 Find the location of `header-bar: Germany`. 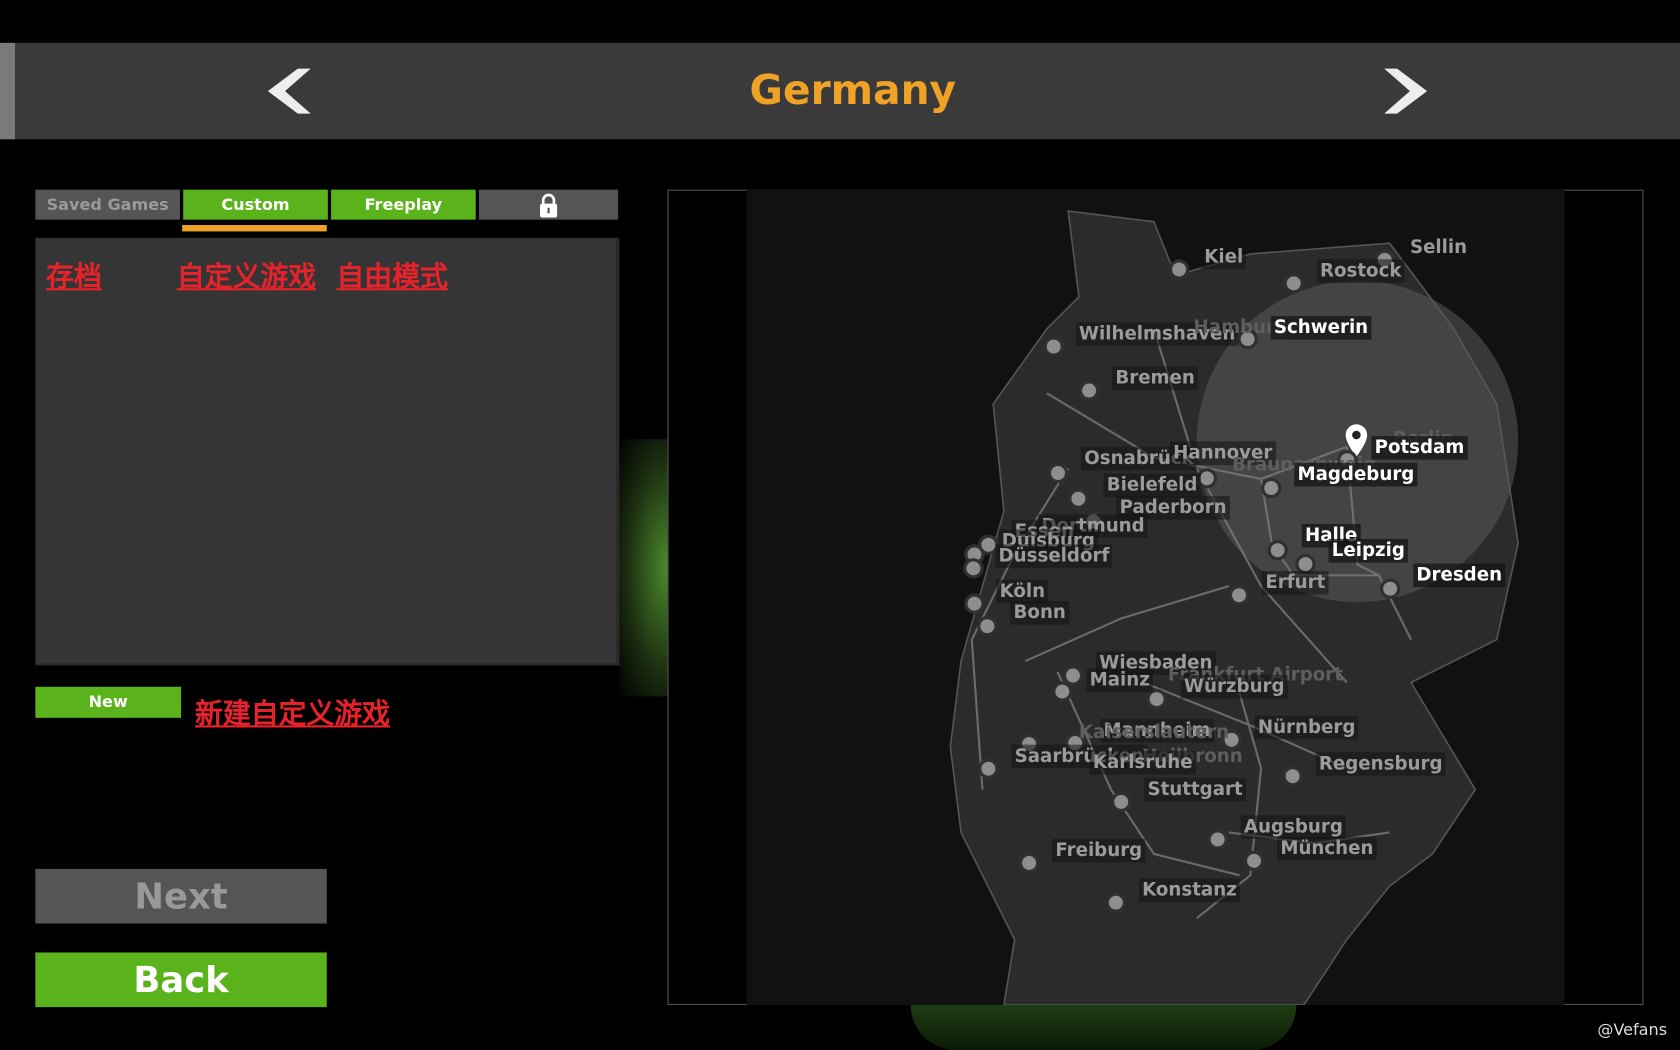

header-bar: Germany is located at coordinates (840, 91).